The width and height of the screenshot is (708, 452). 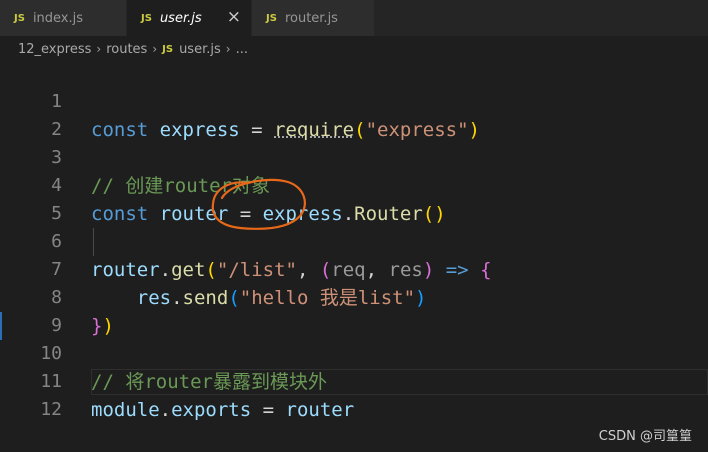 I want to click on code-line: 5, so click(x=354, y=198).